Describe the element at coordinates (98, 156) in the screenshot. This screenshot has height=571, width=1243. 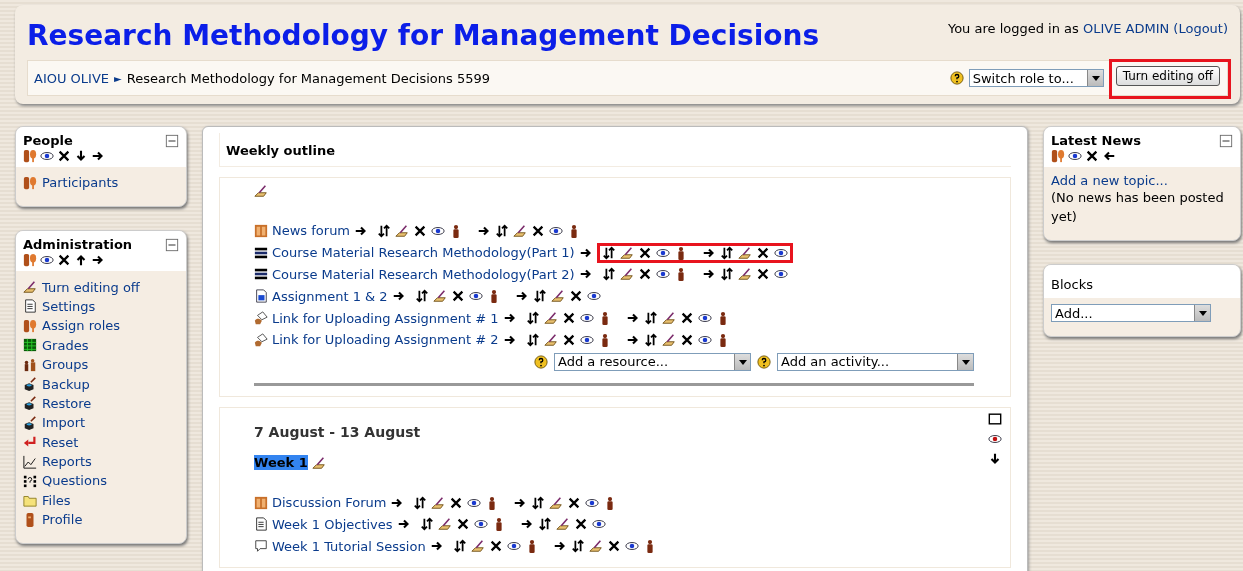
I see `right-arrow-icon` at that location.